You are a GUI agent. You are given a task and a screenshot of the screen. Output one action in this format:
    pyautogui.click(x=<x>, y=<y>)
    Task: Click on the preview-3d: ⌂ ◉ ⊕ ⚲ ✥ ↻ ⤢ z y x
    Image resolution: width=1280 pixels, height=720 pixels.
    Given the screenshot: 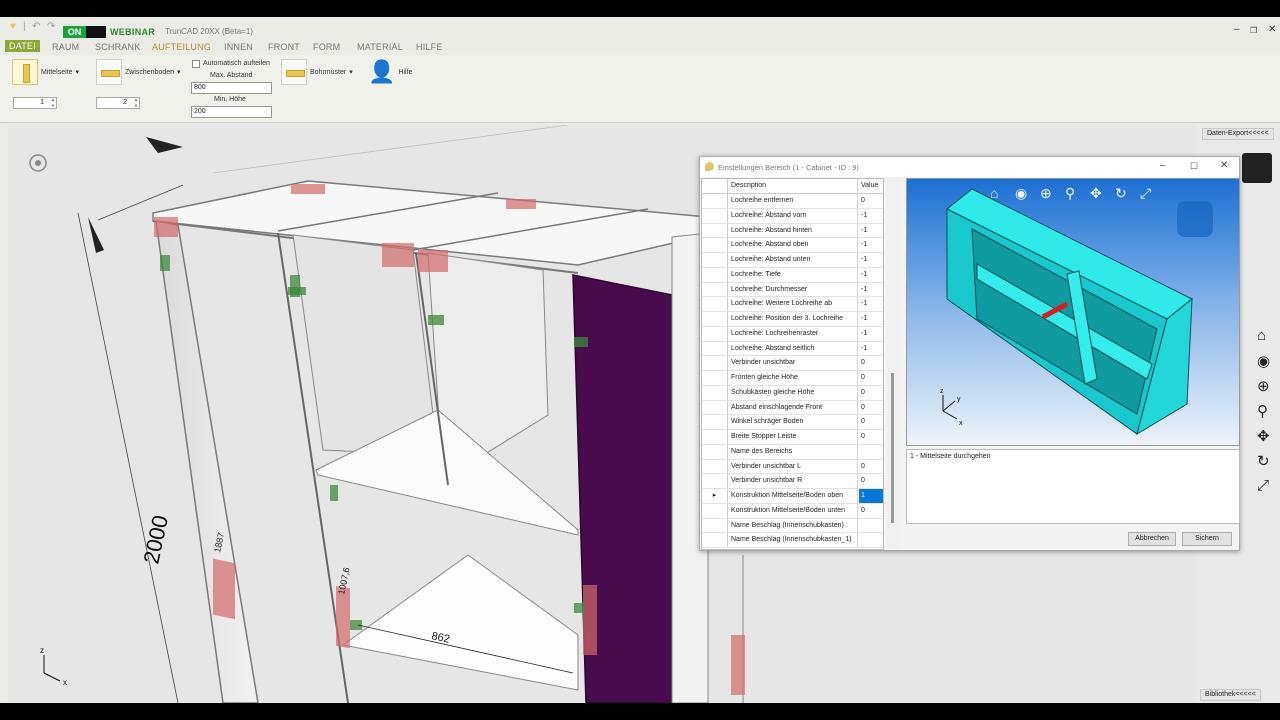 What is the action you would take?
    pyautogui.click(x=1073, y=312)
    